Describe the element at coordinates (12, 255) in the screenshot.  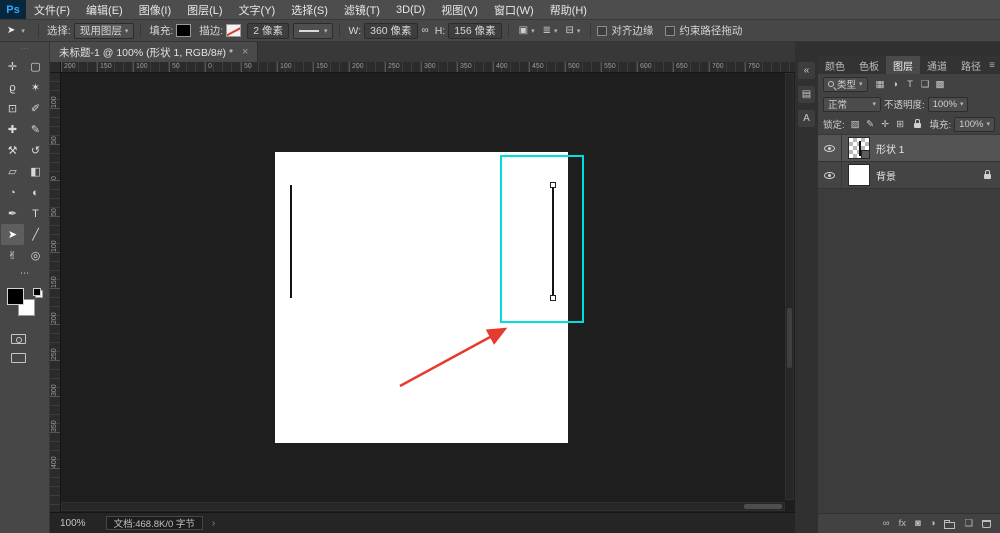
I see `hand-tool: ✌` at that location.